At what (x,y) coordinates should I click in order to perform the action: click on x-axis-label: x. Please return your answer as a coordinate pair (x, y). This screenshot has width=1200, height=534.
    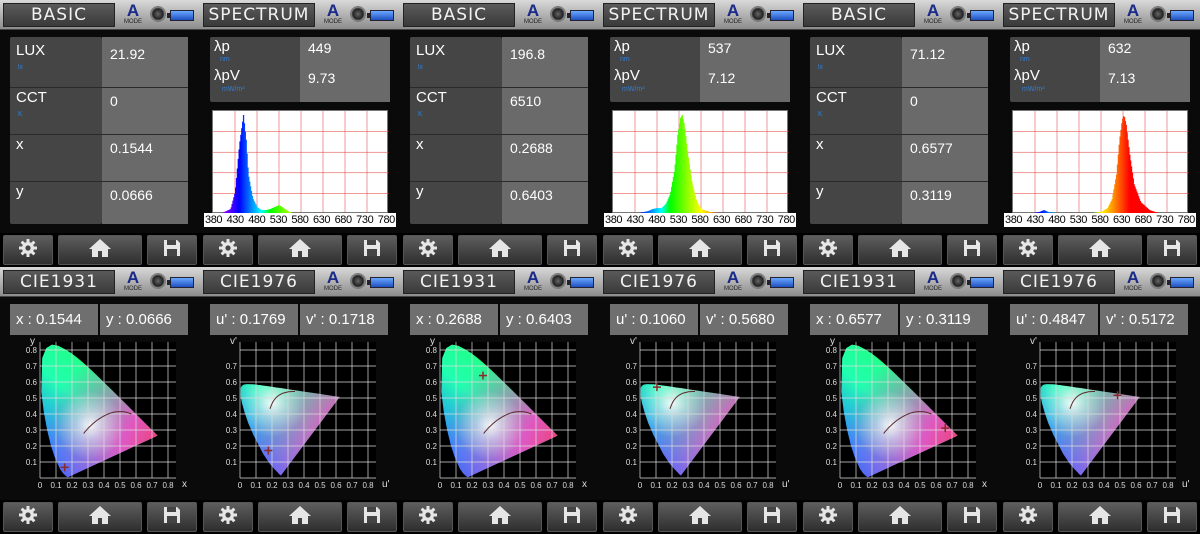
    Looking at the image, I should click on (584, 484).